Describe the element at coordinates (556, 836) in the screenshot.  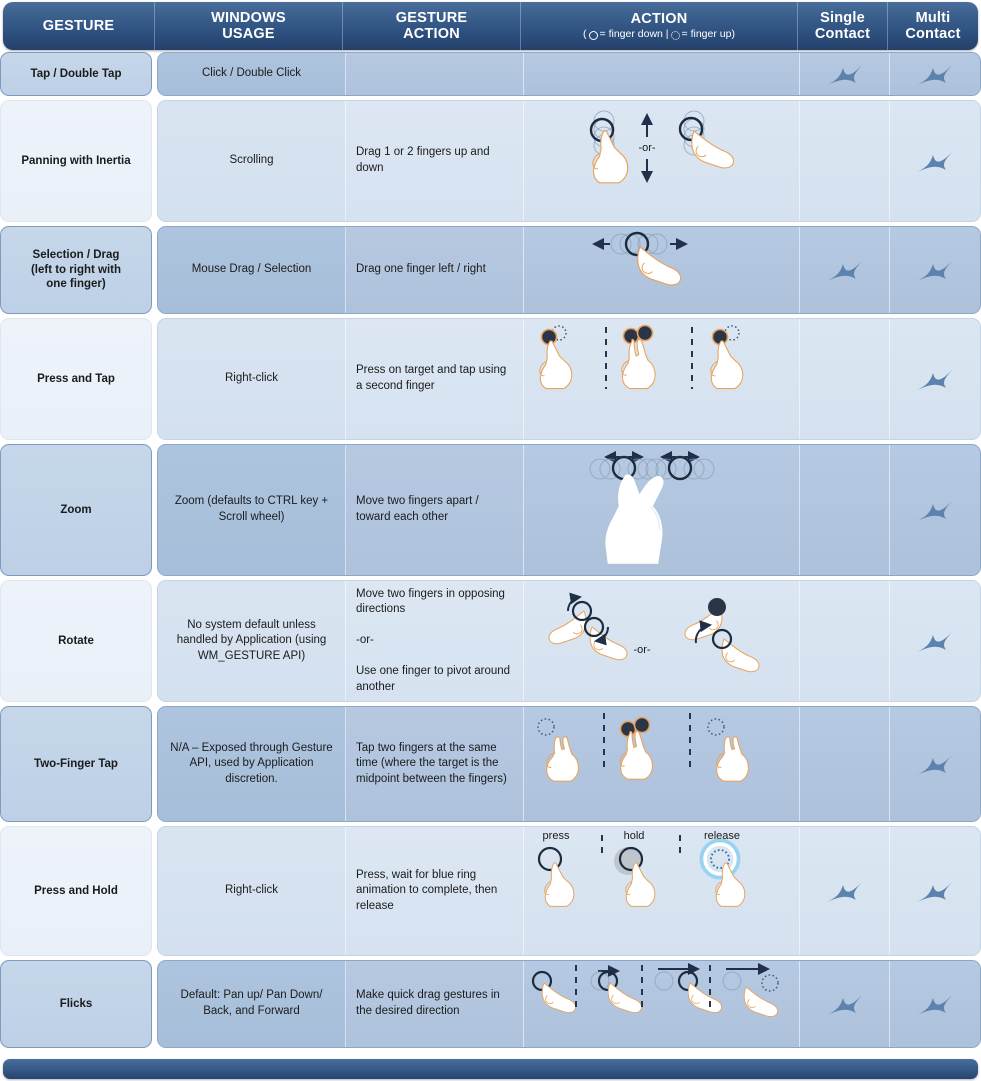
I see `illo-label-press: press` at that location.